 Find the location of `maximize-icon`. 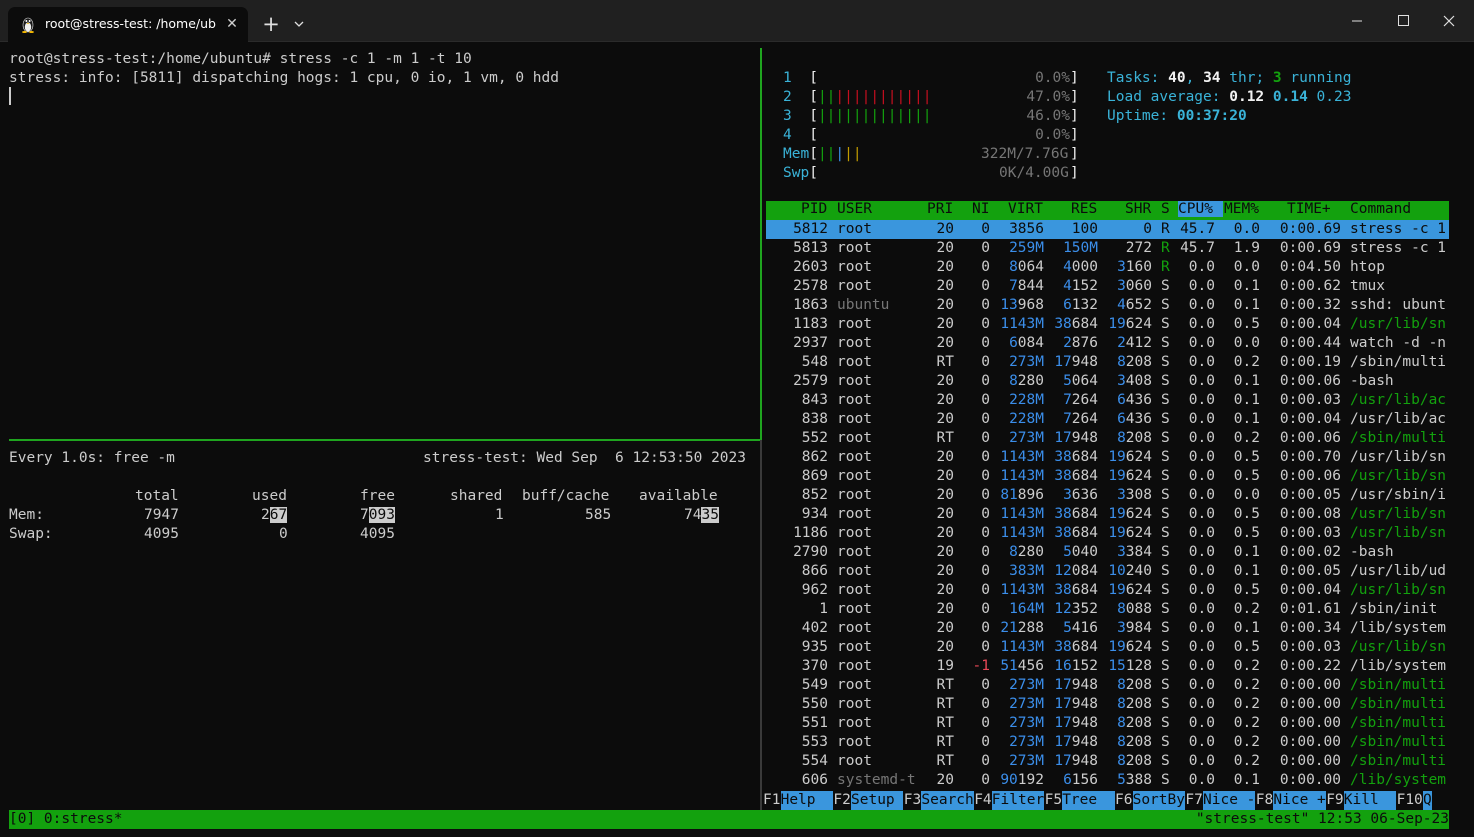

maximize-icon is located at coordinates (1403, 21).